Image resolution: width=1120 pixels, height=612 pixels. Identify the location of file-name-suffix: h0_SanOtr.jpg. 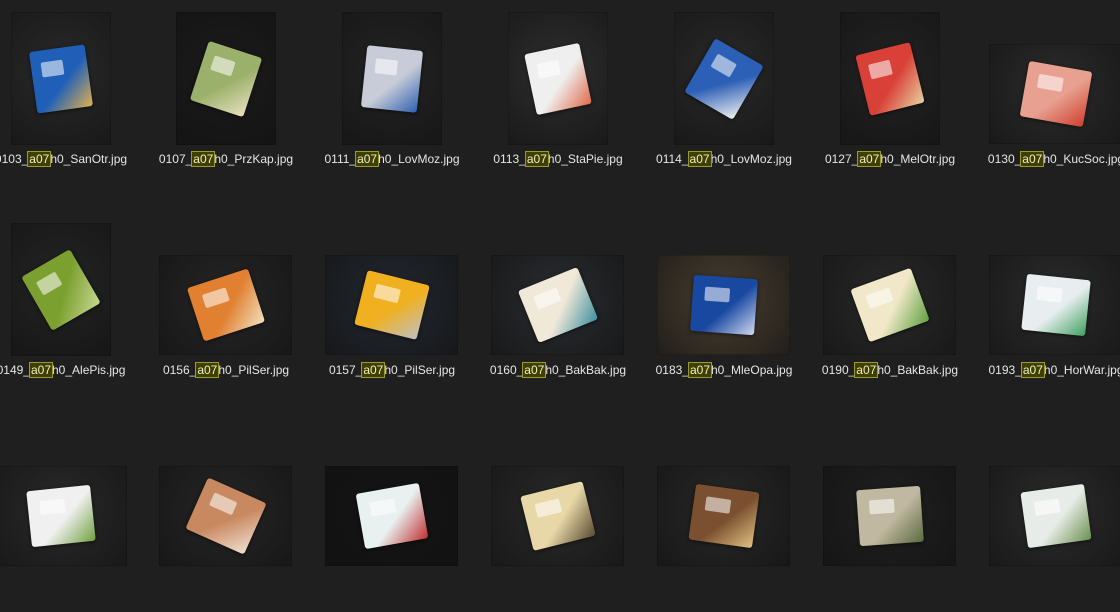
(89, 159).